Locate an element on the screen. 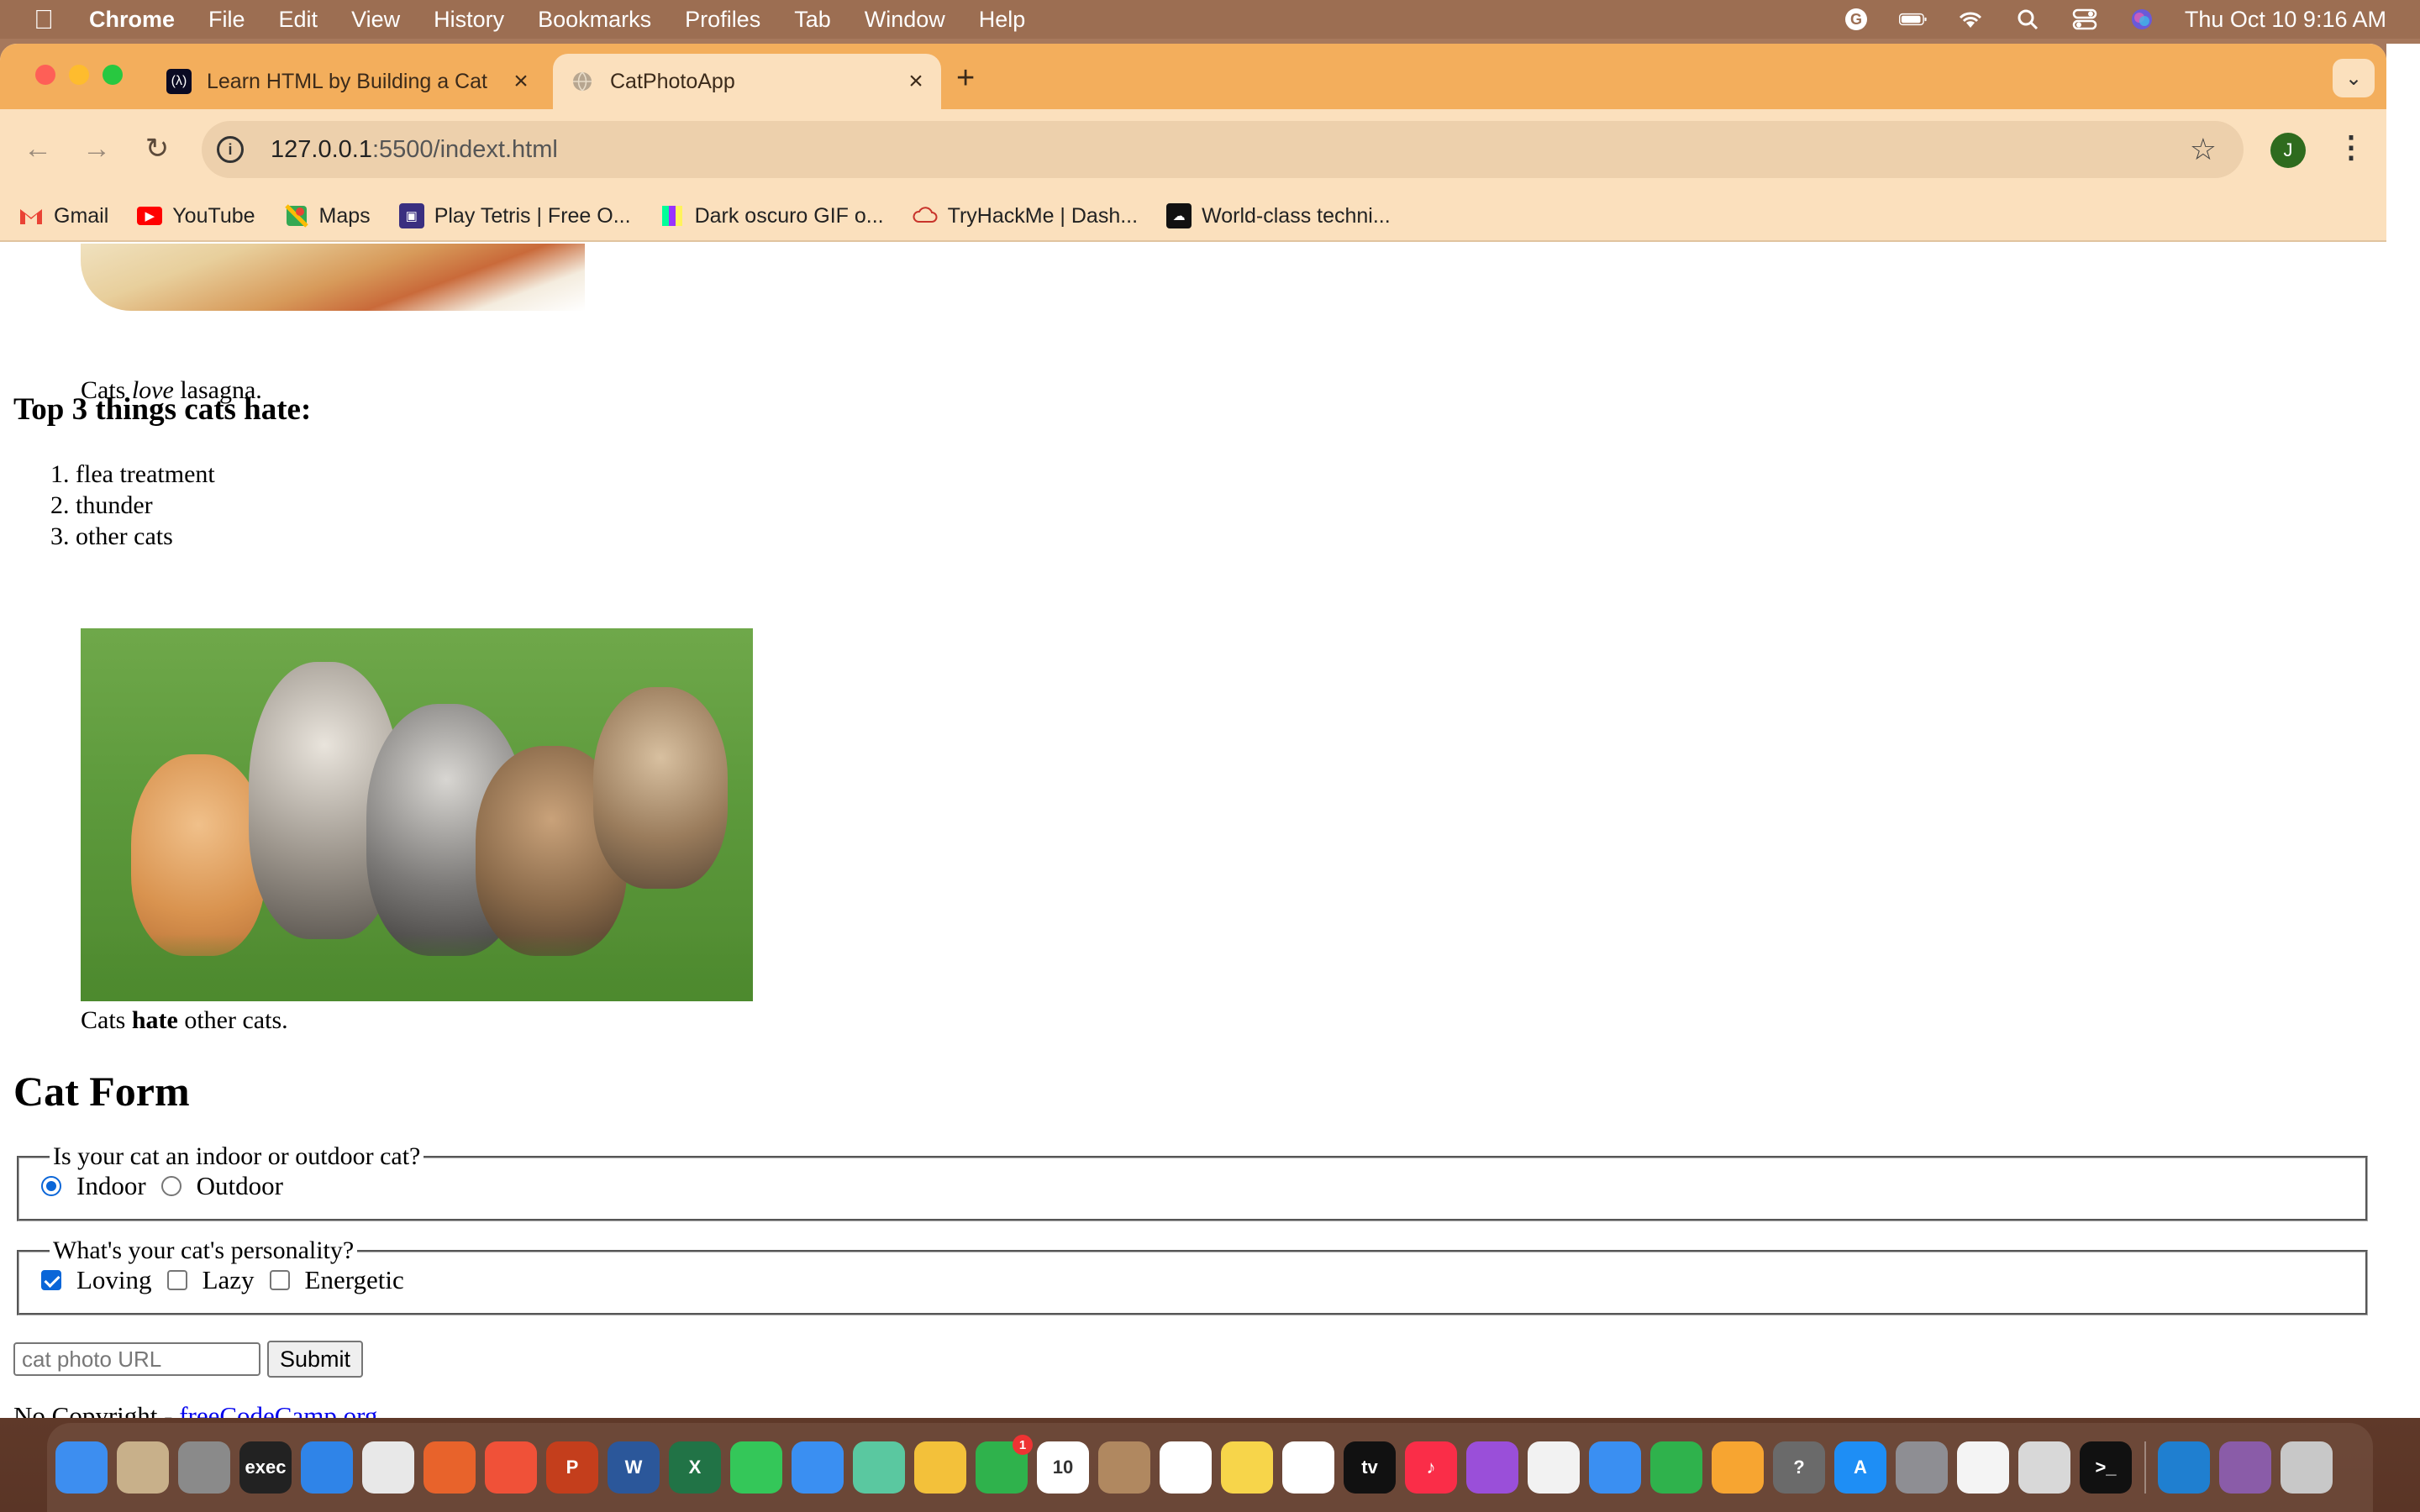 This screenshot has width=2420, height=1512. news-icon is located at coordinates (1554, 1467).